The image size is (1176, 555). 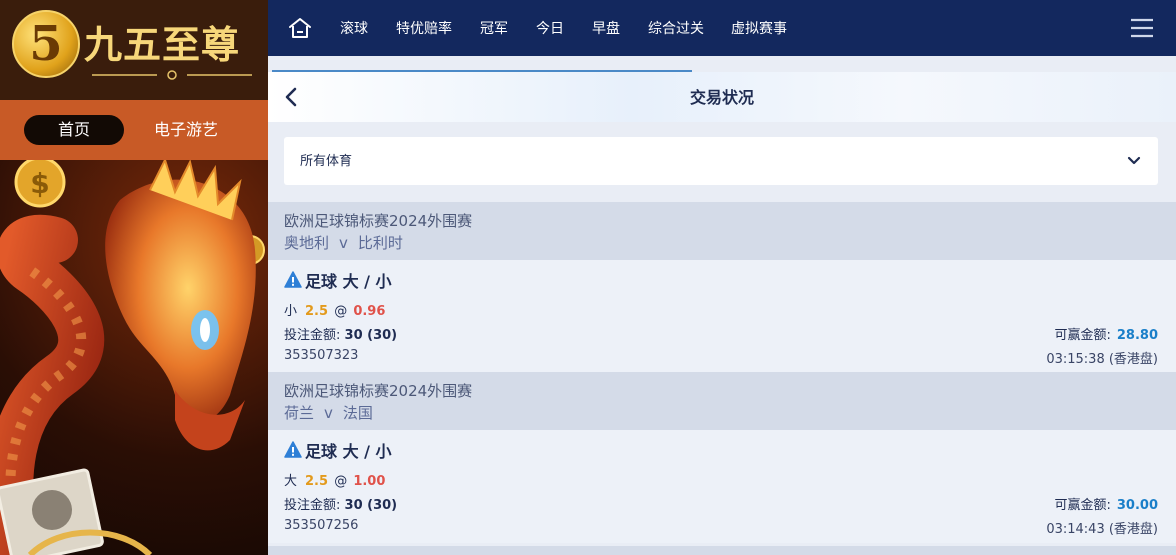 I want to click on win-amount: 30.00, so click(x=1137, y=505).